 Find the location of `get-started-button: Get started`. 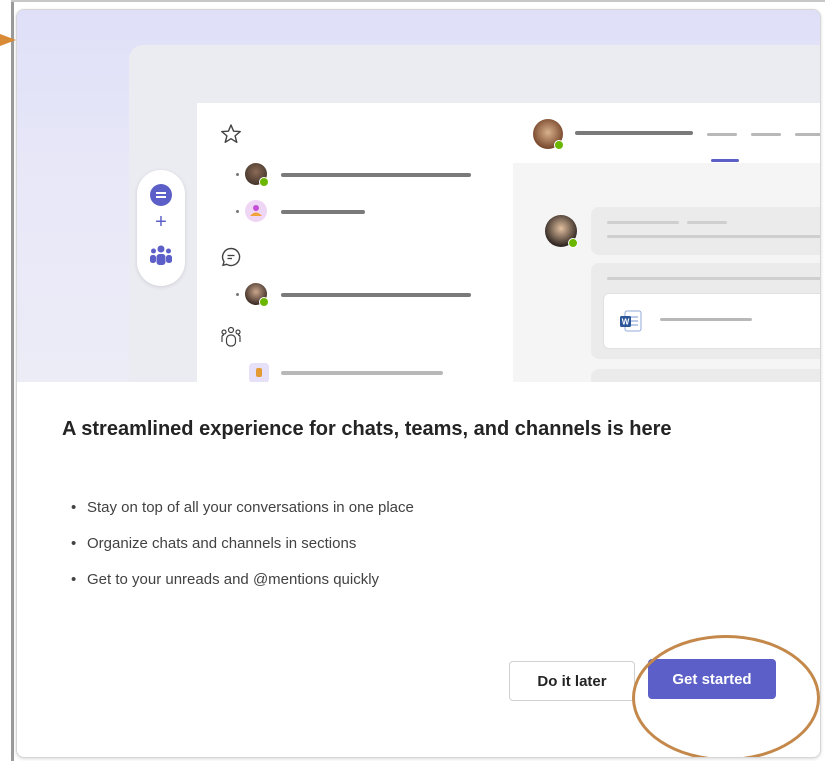

get-started-button: Get started is located at coordinates (712, 679).